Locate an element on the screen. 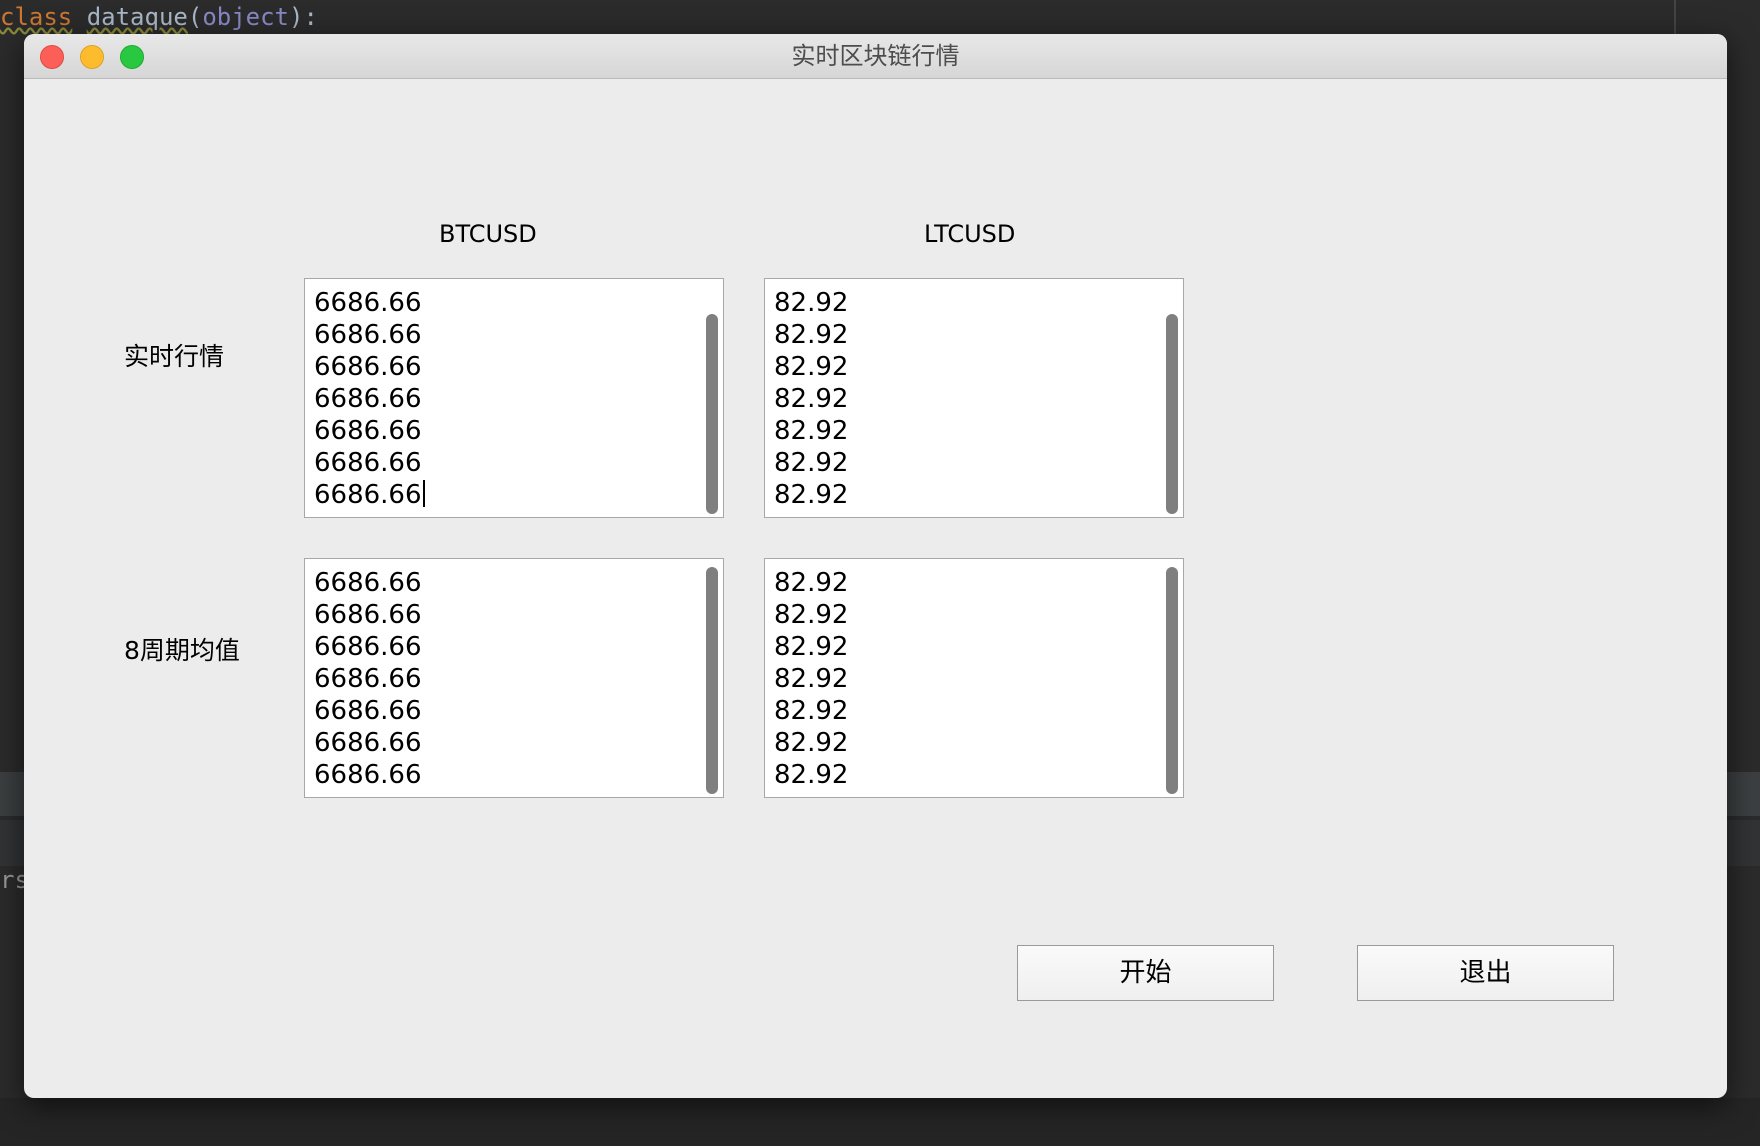 The height and width of the screenshot is (1146, 1760). code-base-class: object is located at coordinates (246, 17).